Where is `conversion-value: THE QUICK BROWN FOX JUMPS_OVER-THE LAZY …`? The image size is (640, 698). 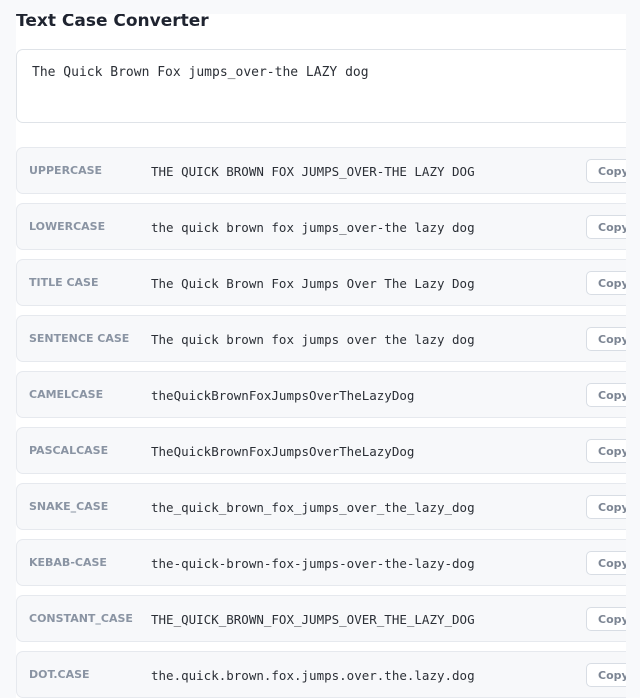
conversion-value: THE QUICK BROWN FOX JUMPS_OVER-THE LAZY … is located at coordinates (313, 171).